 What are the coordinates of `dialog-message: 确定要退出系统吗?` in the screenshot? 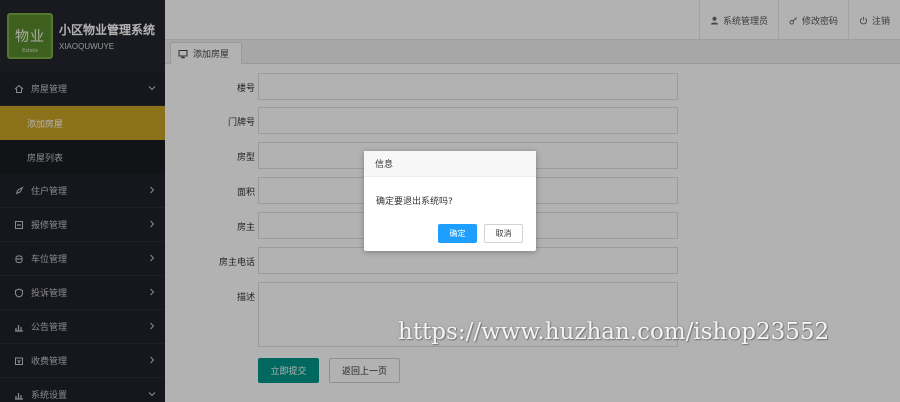 It's located at (414, 202).